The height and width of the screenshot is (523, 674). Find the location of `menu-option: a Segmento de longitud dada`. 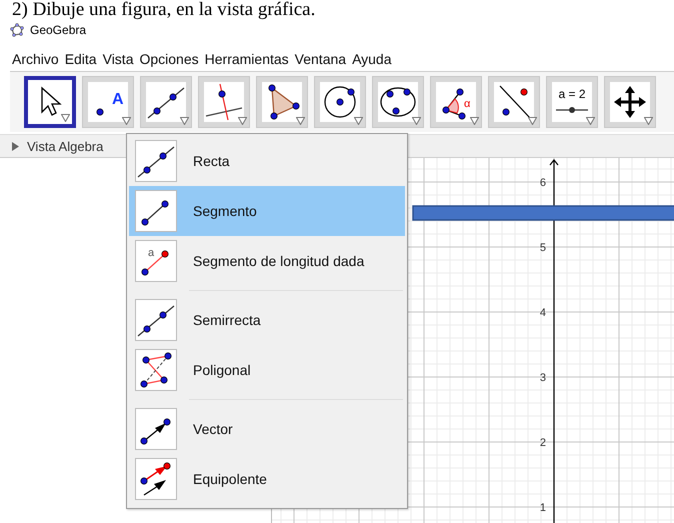

menu-option: a Segmento de longitud dada is located at coordinates (267, 261).